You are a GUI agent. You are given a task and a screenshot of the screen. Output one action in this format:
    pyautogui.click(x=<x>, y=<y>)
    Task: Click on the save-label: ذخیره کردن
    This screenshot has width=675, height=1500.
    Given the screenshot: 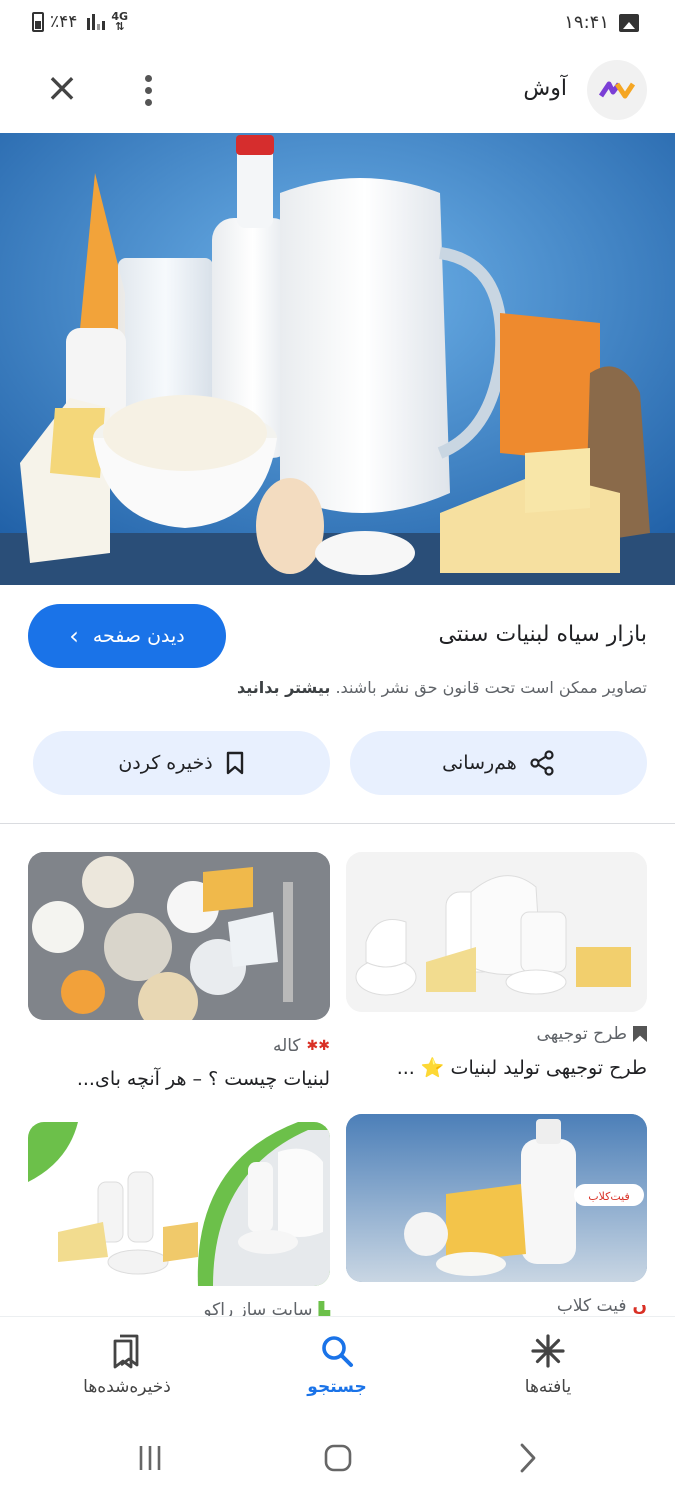 What is the action you would take?
    pyautogui.click(x=165, y=763)
    